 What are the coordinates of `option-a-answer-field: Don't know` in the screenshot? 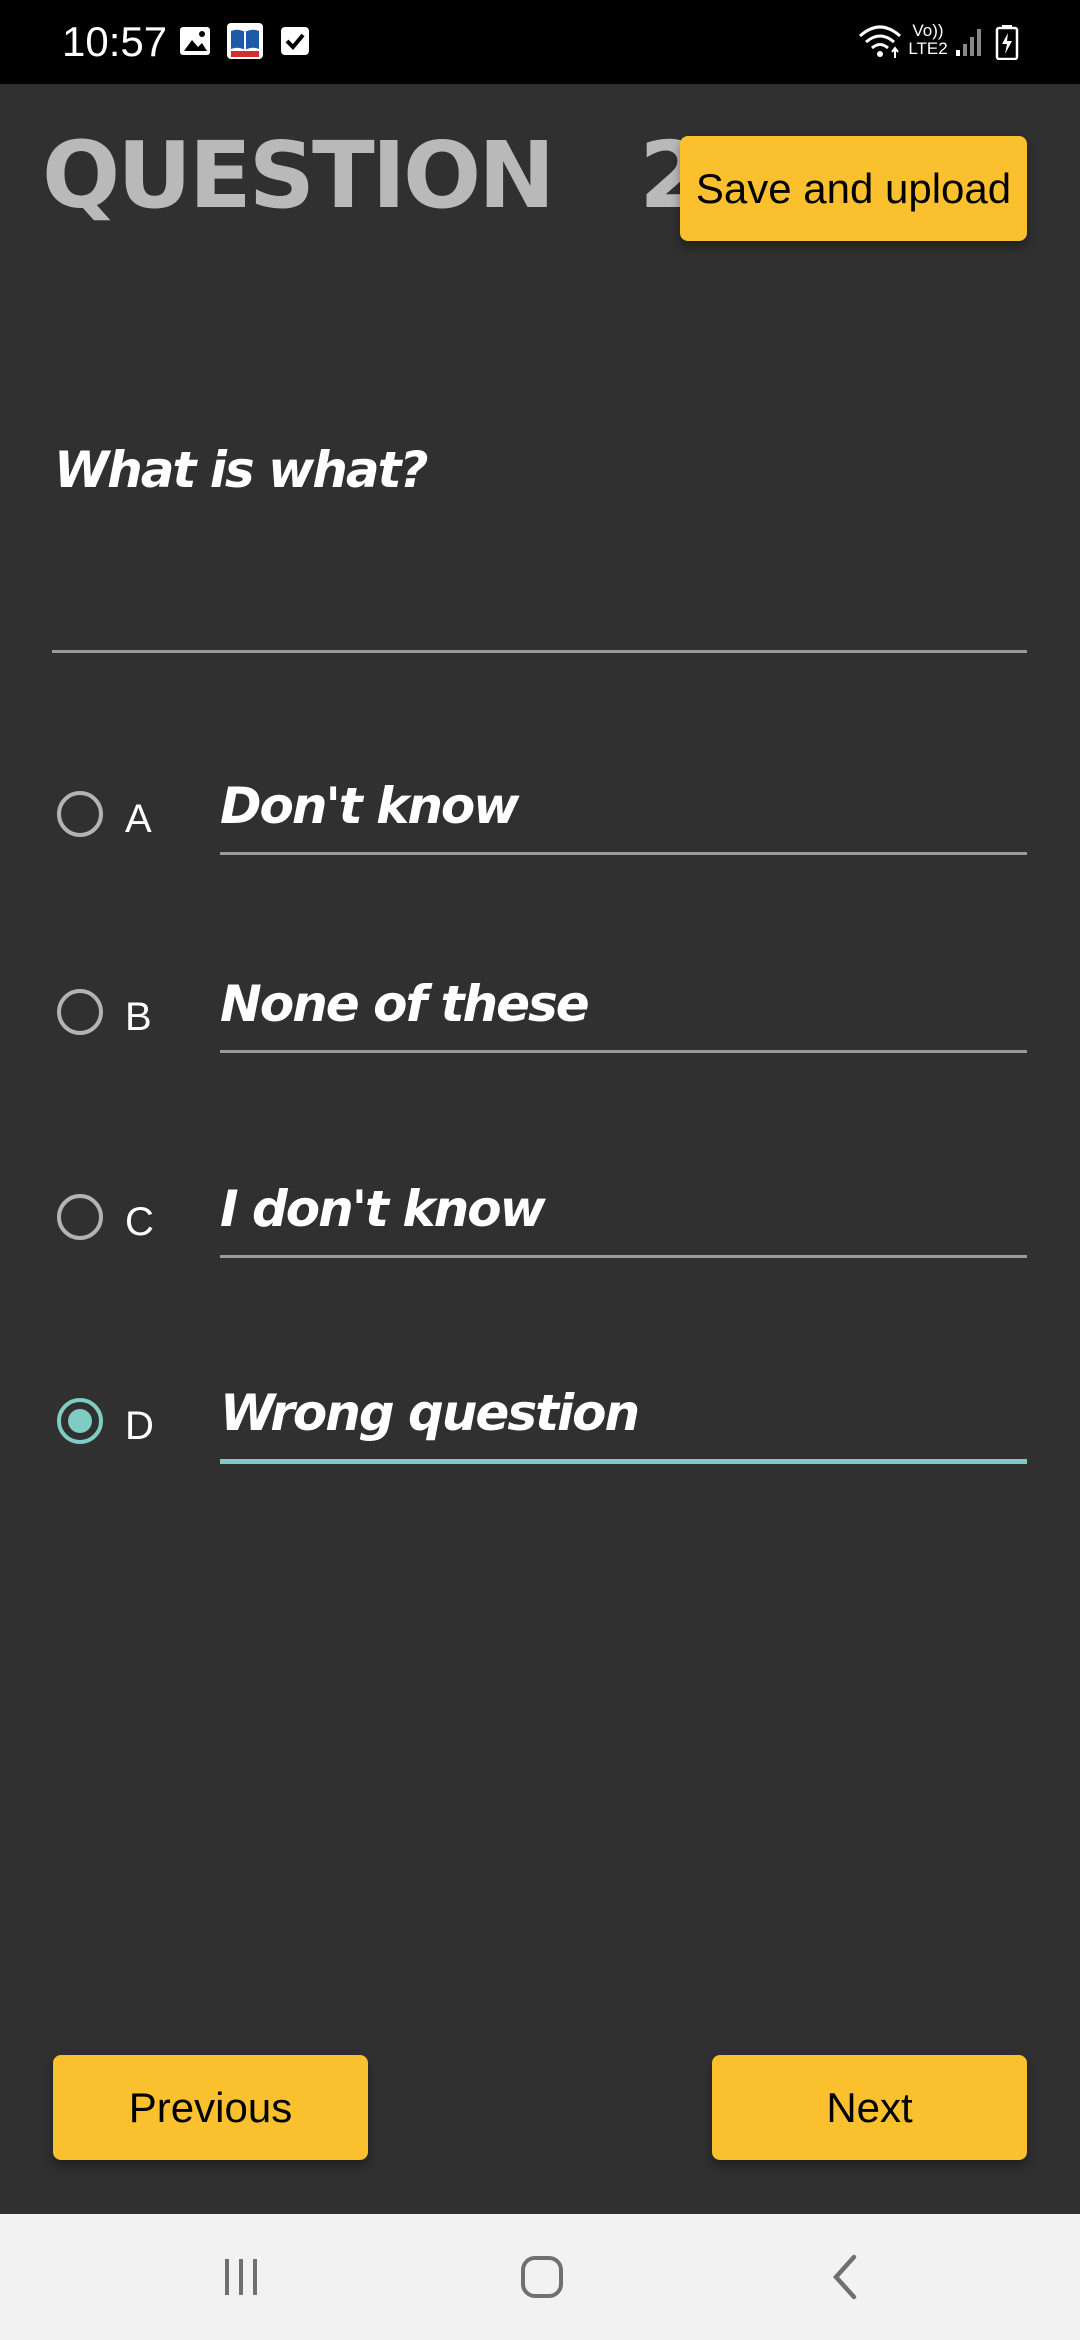 It's located at (623, 808).